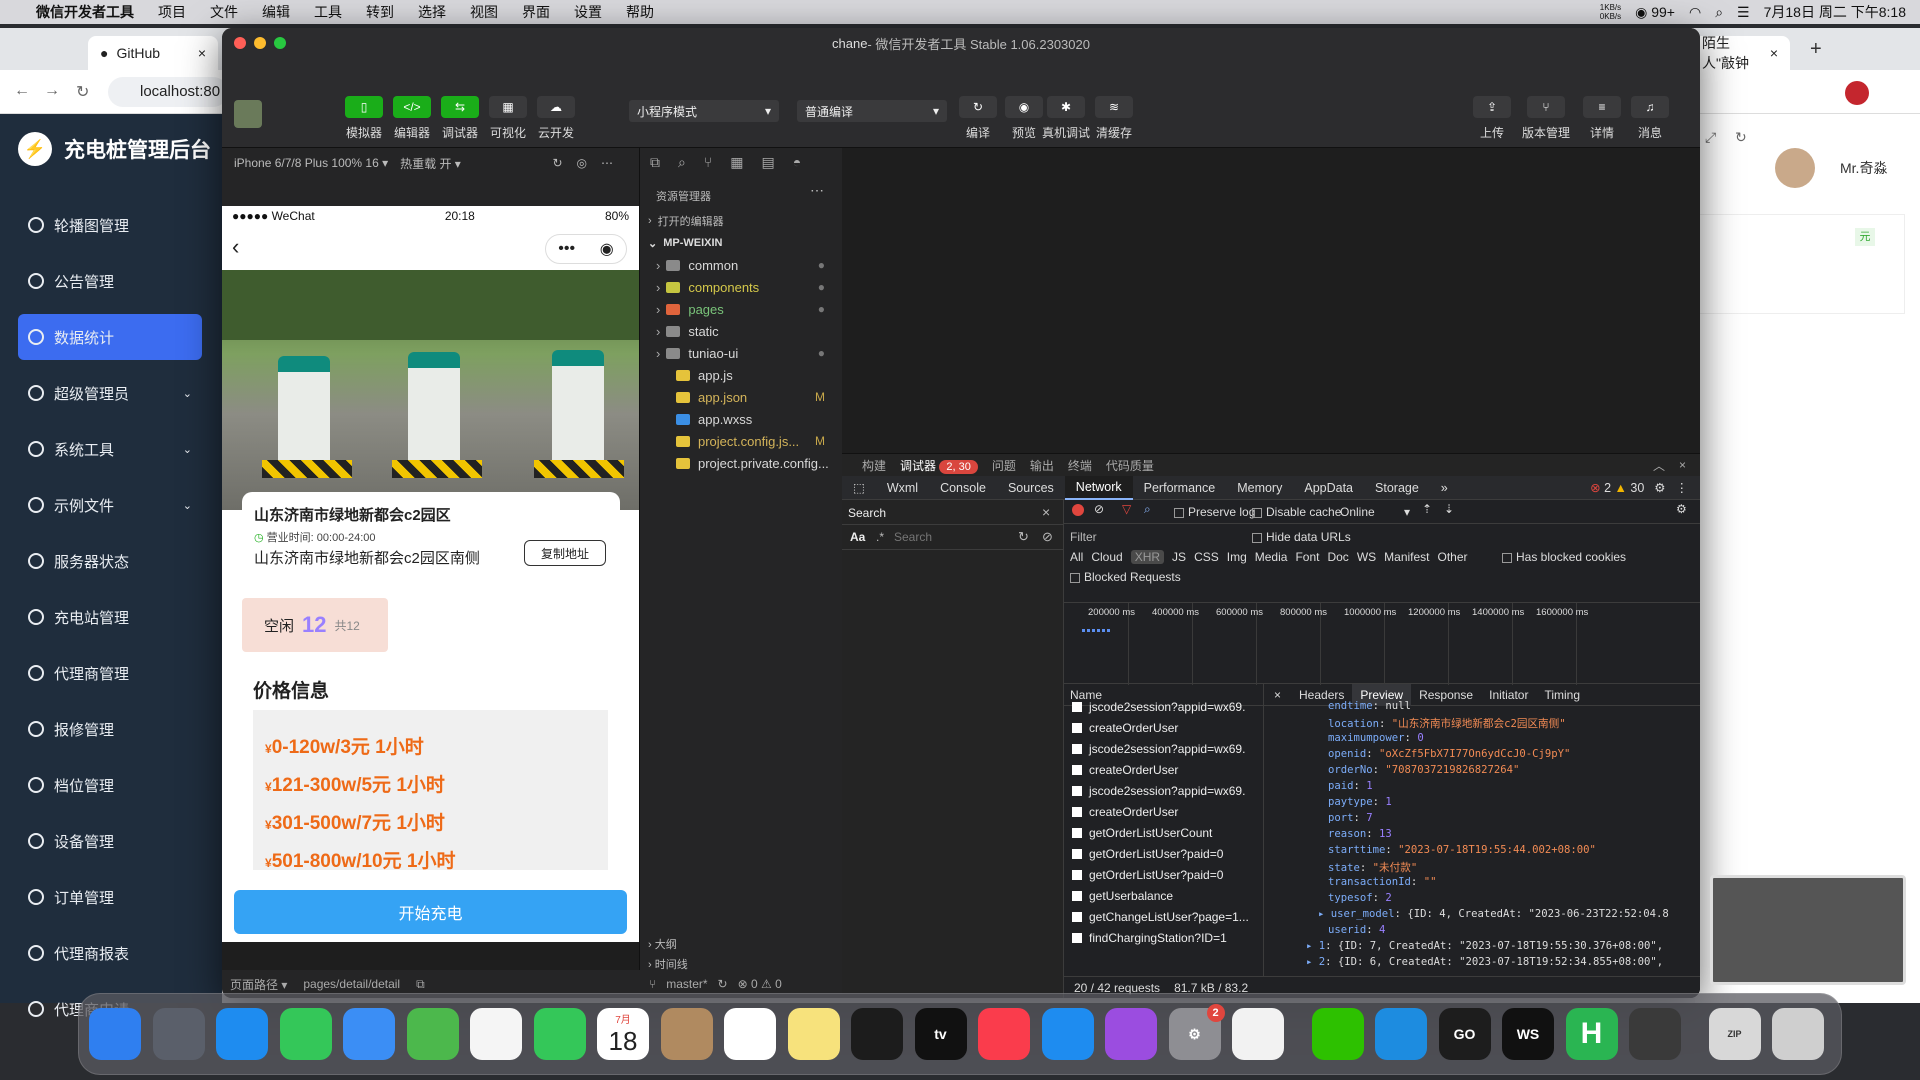  I want to click on tab-storage: Storage, so click(1397, 488).